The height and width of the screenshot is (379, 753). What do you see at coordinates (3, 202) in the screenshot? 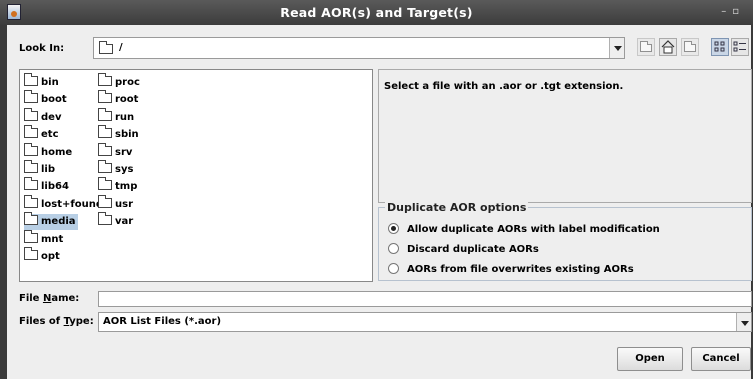
I see `window-frame-left` at bounding box center [3, 202].